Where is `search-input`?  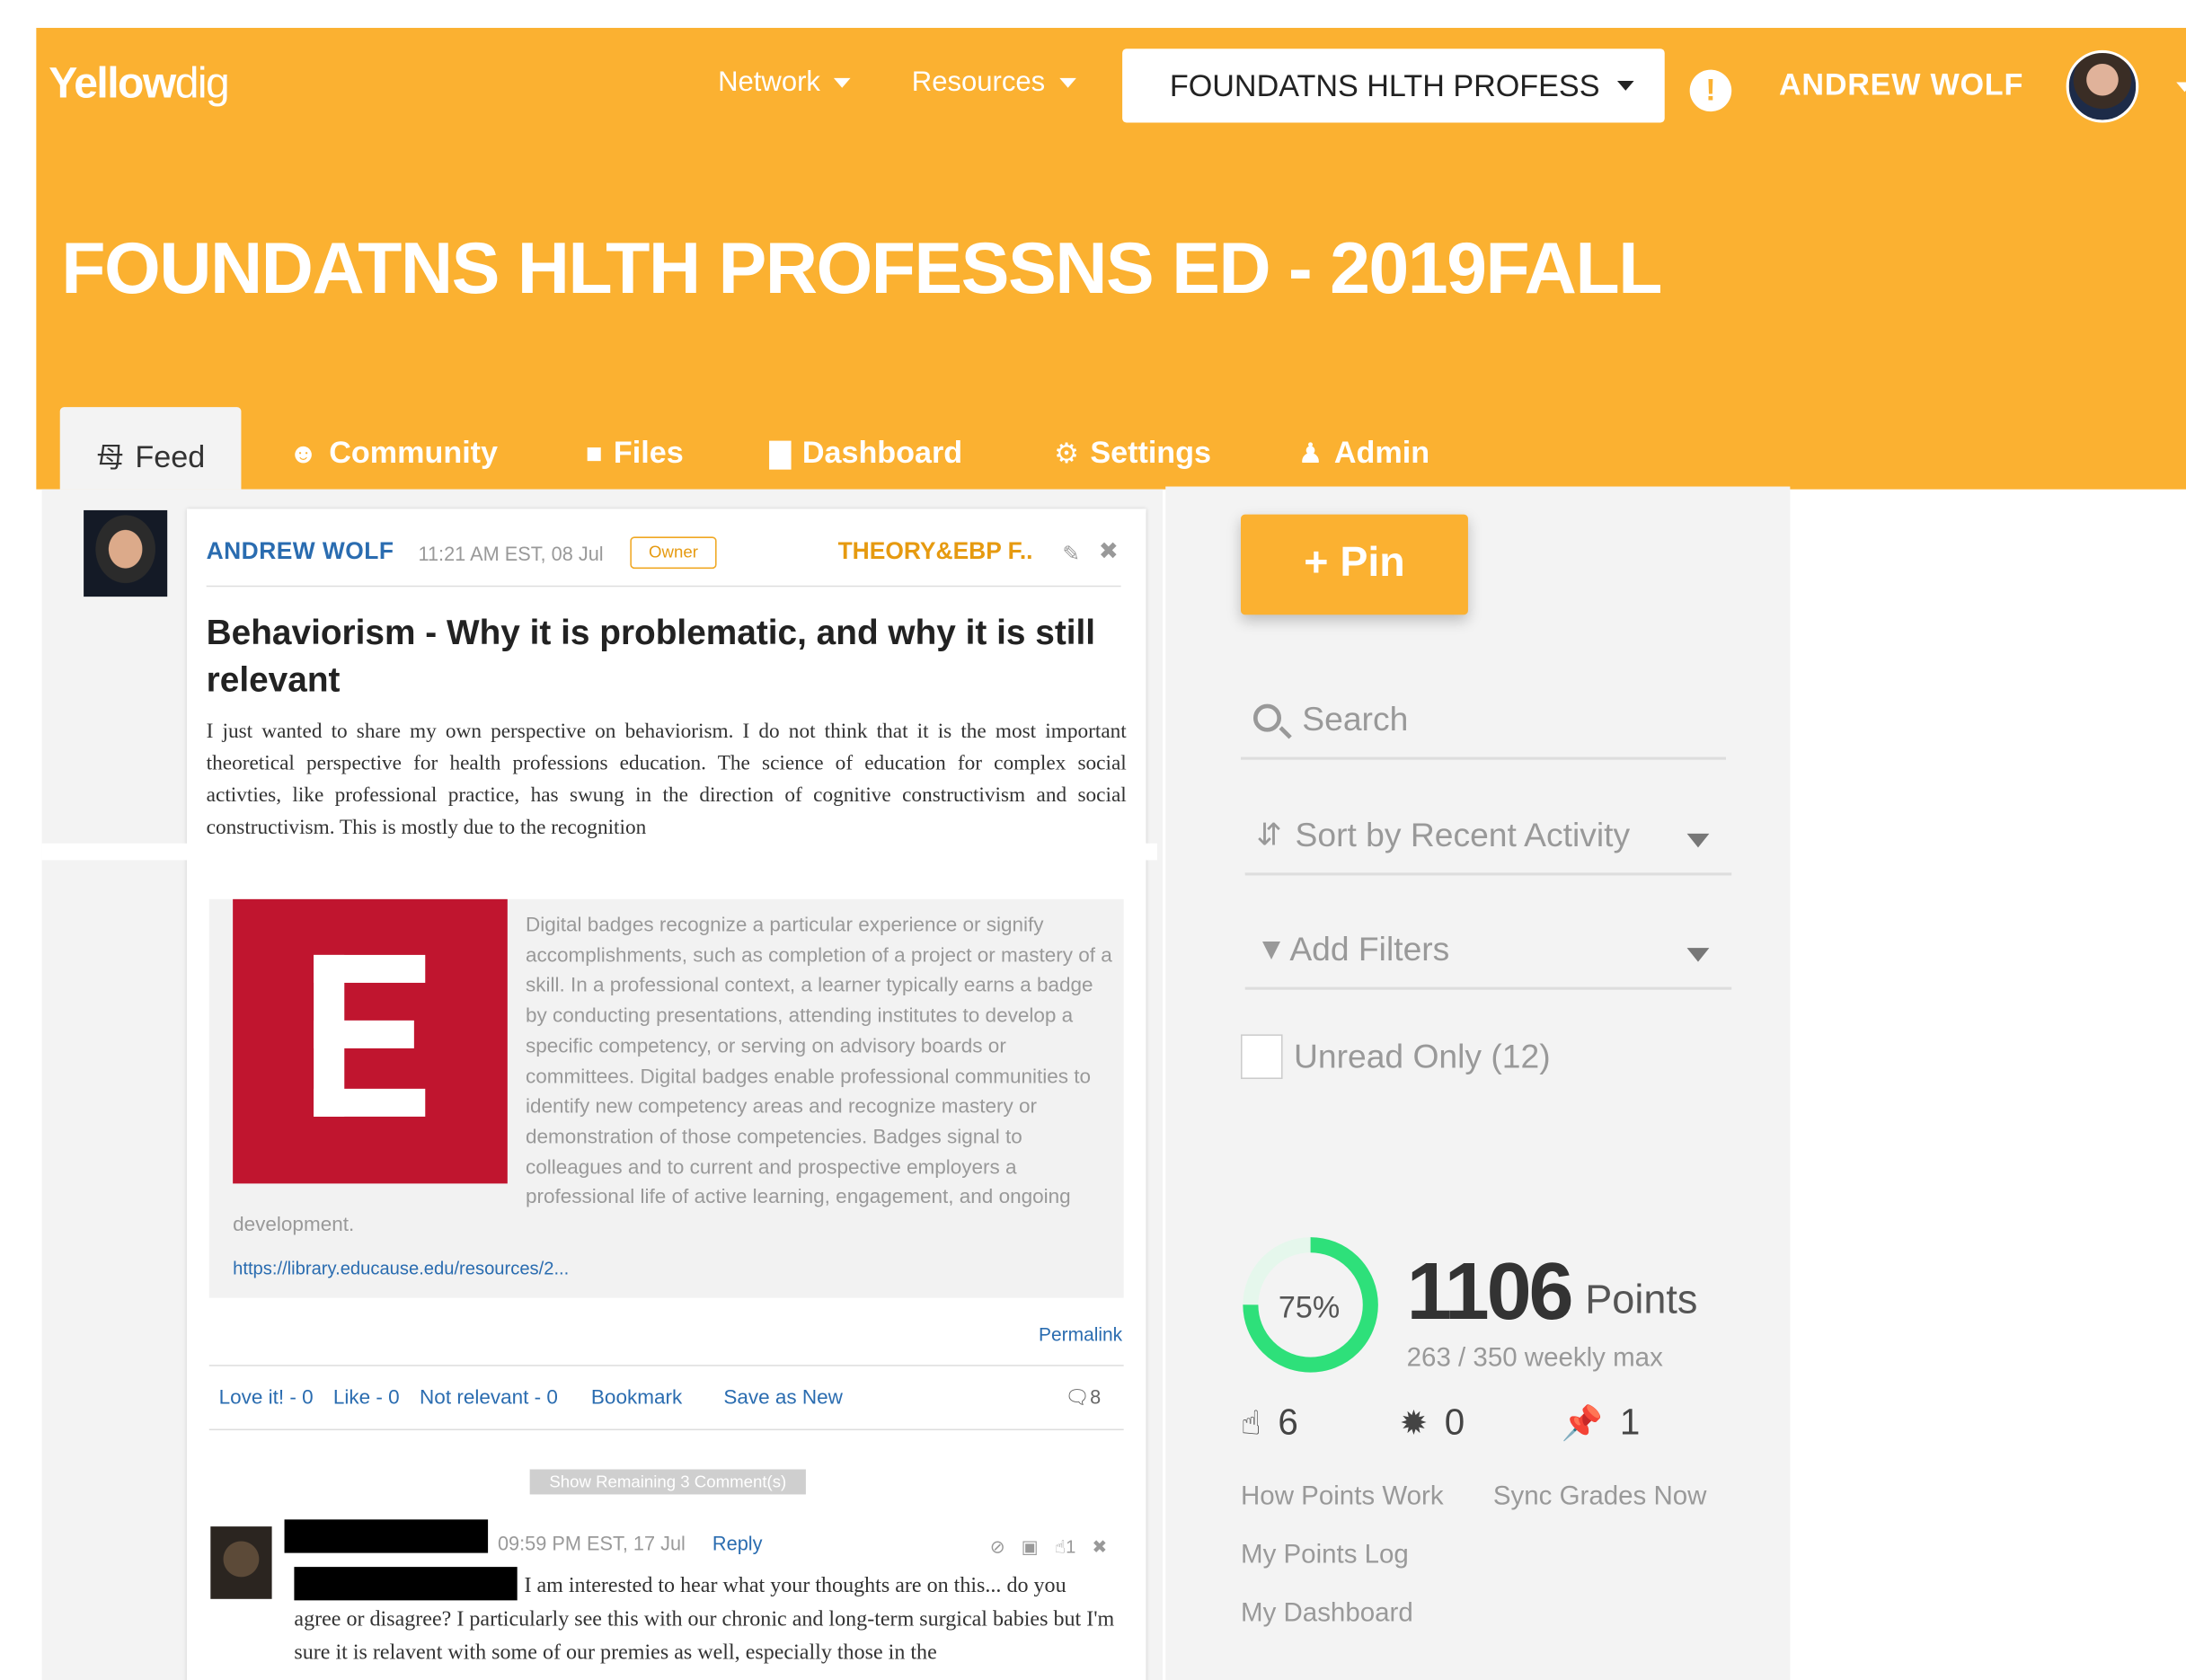
search-input is located at coordinates (1504, 720).